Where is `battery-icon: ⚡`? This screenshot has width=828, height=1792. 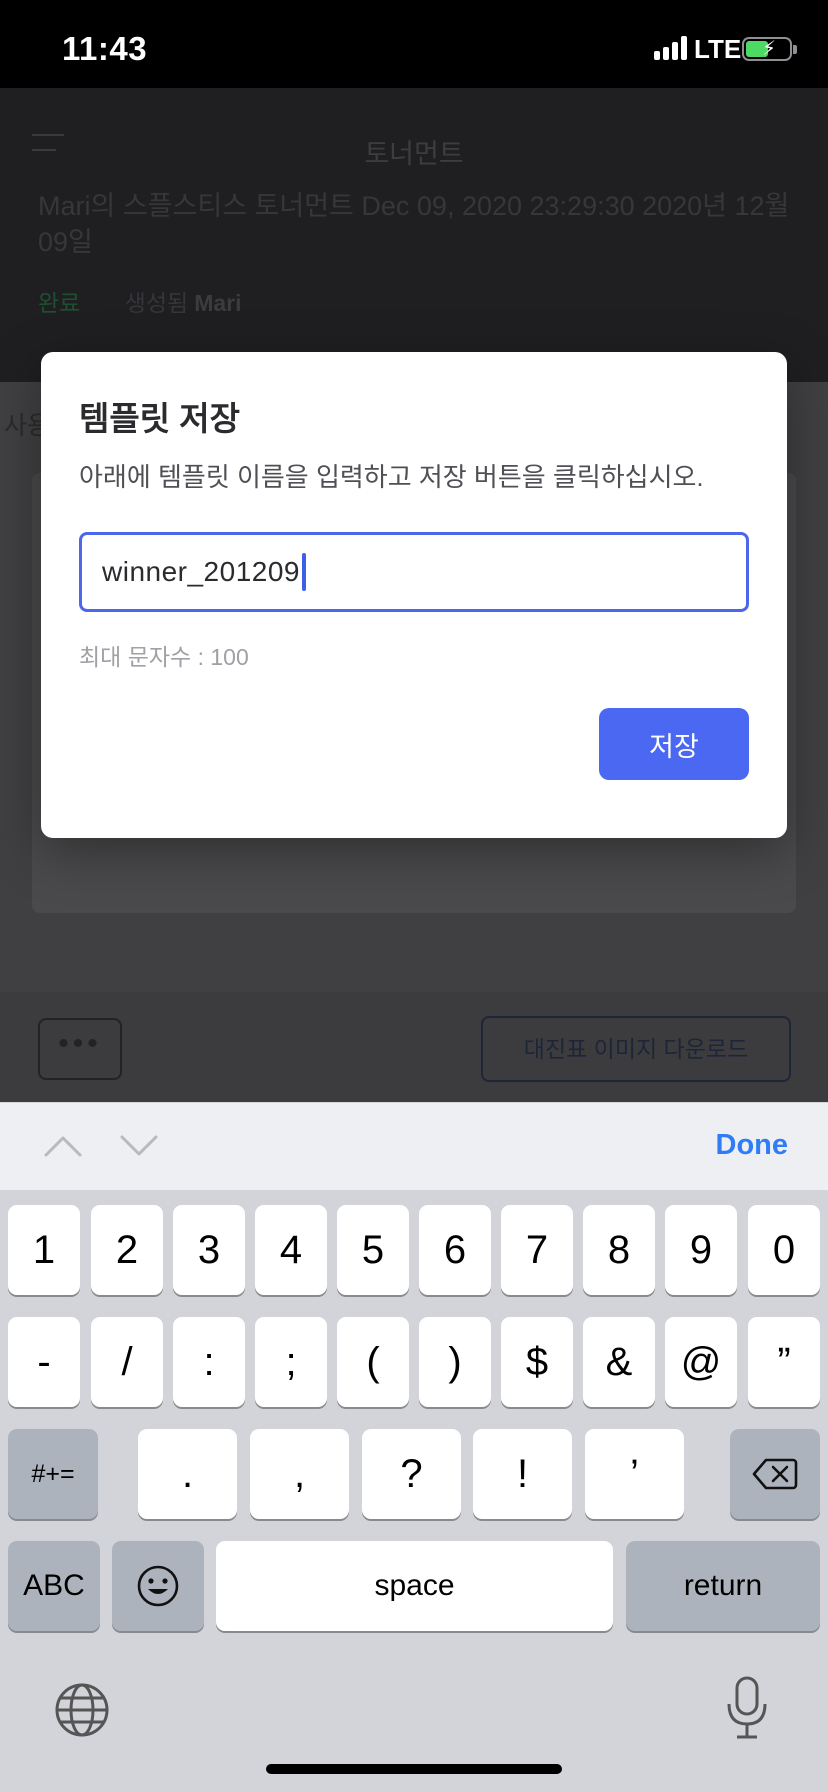
battery-icon: ⚡ is located at coordinates (769, 49).